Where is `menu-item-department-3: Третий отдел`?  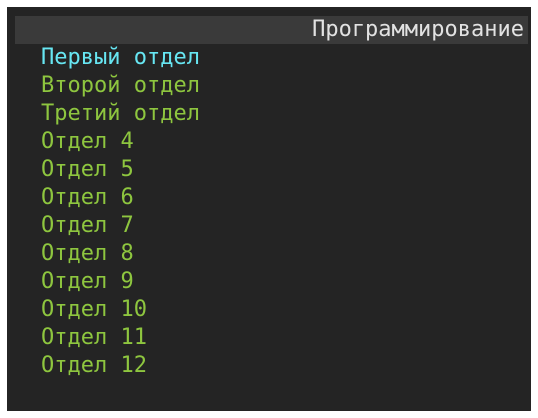
menu-item-department-3: Третий отдел is located at coordinates (120, 114).